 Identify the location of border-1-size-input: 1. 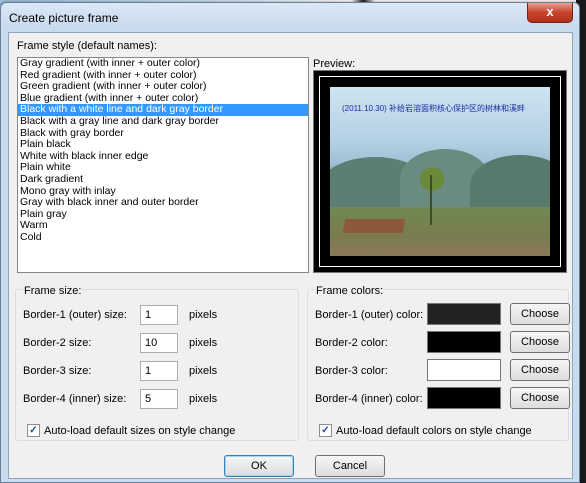
(159, 315).